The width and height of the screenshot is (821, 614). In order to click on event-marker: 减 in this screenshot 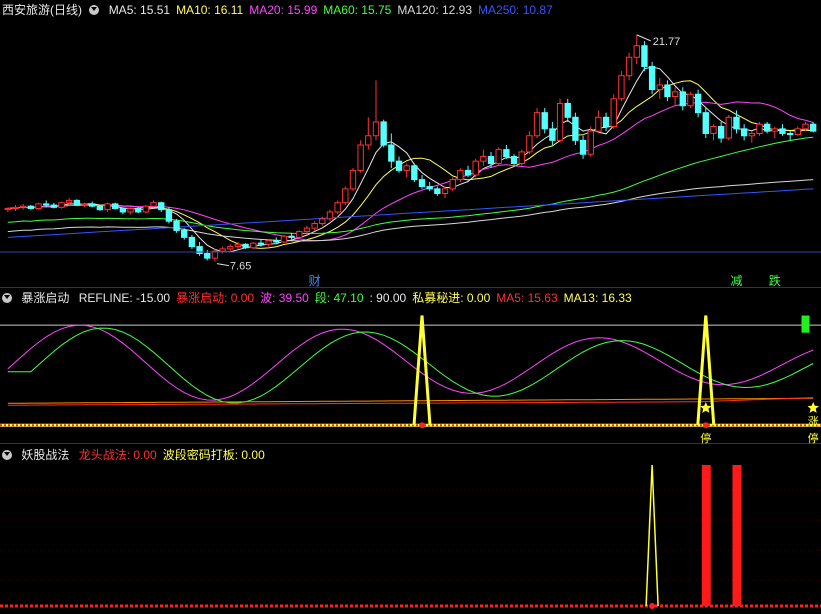, I will do `click(736, 281)`.